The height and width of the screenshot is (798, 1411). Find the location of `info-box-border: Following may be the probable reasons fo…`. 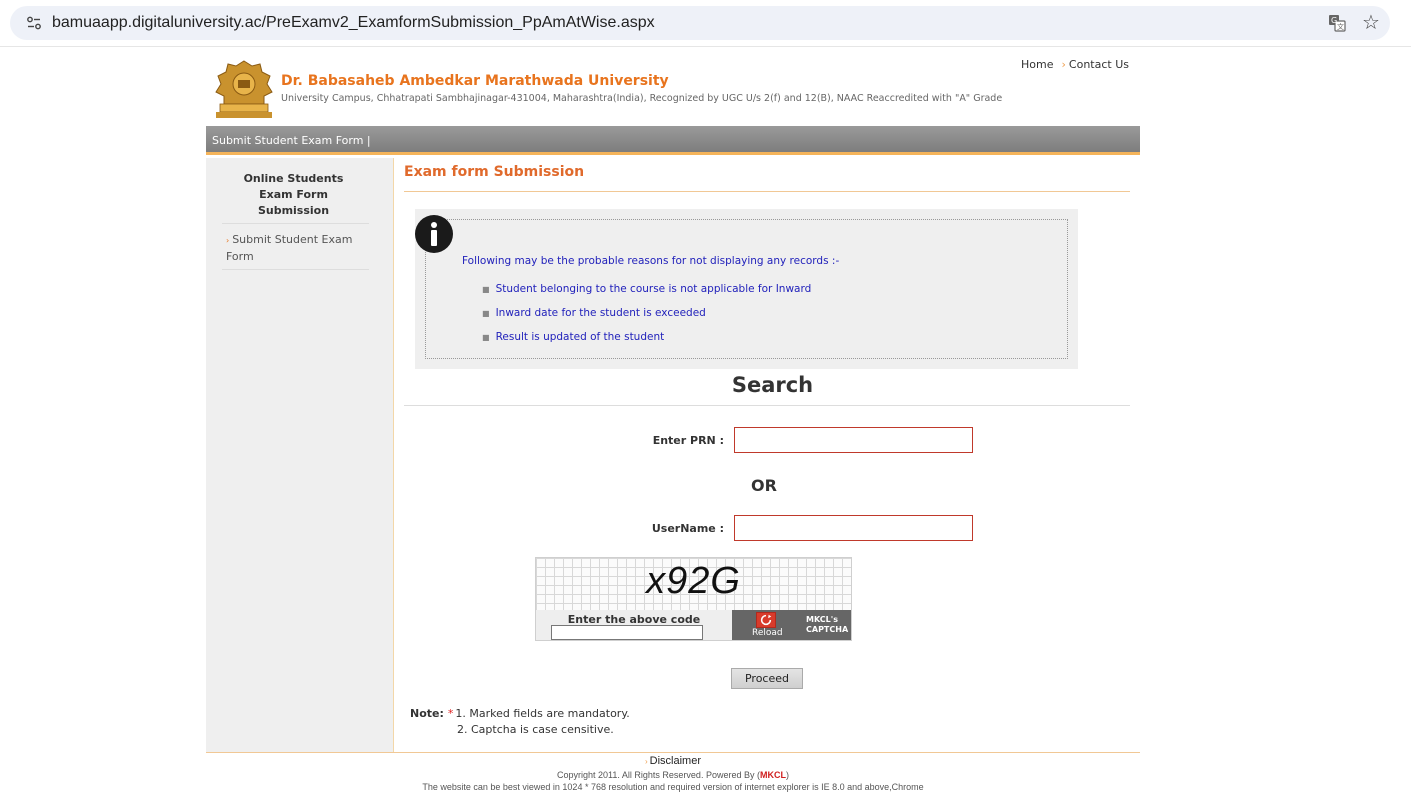

info-box-border: Following may be the probable reasons fo… is located at coordinates (741, 287).